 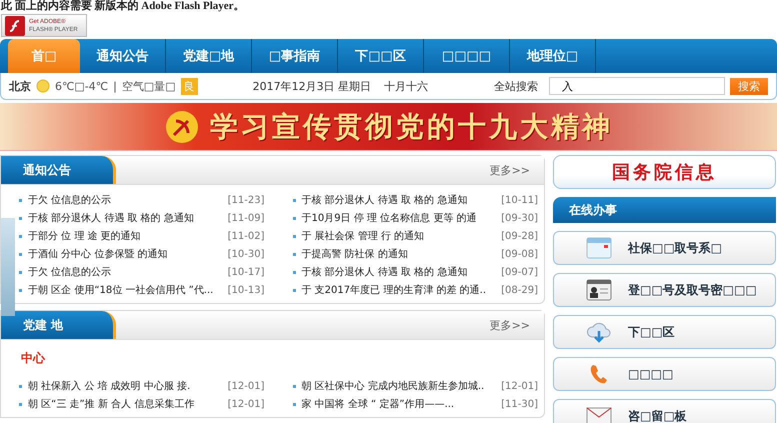 I want to click on notice-date: [09-28], so click(x=519, y=236).